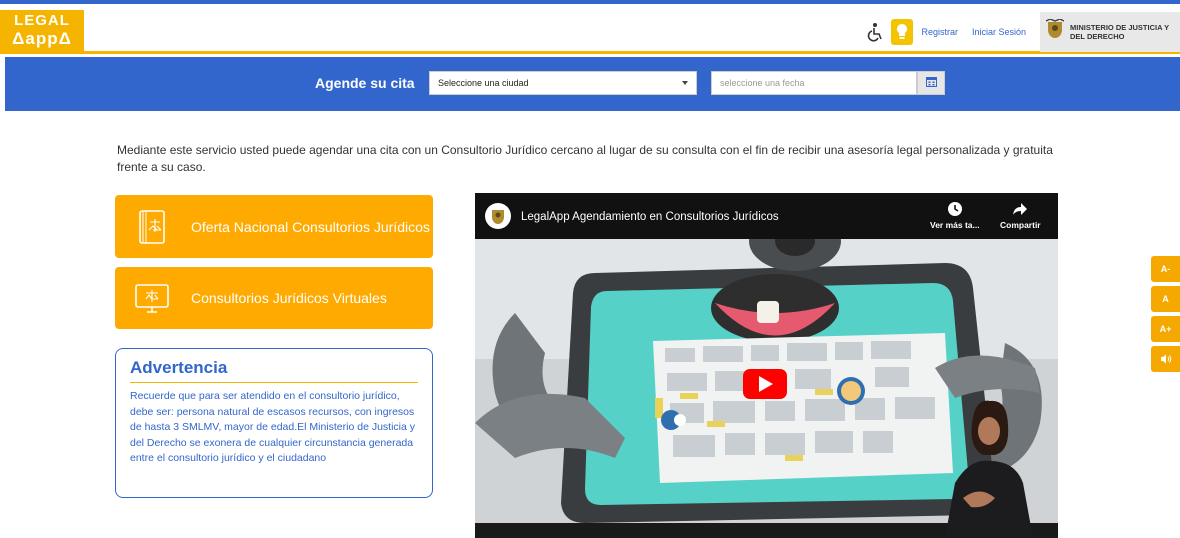 Image resolution: width=1180 pixels, height=538 pixels. Describe the element at coordinates (563, 83) in the screenshot. I see `city-select: Seleccione una ciudad` at that location.